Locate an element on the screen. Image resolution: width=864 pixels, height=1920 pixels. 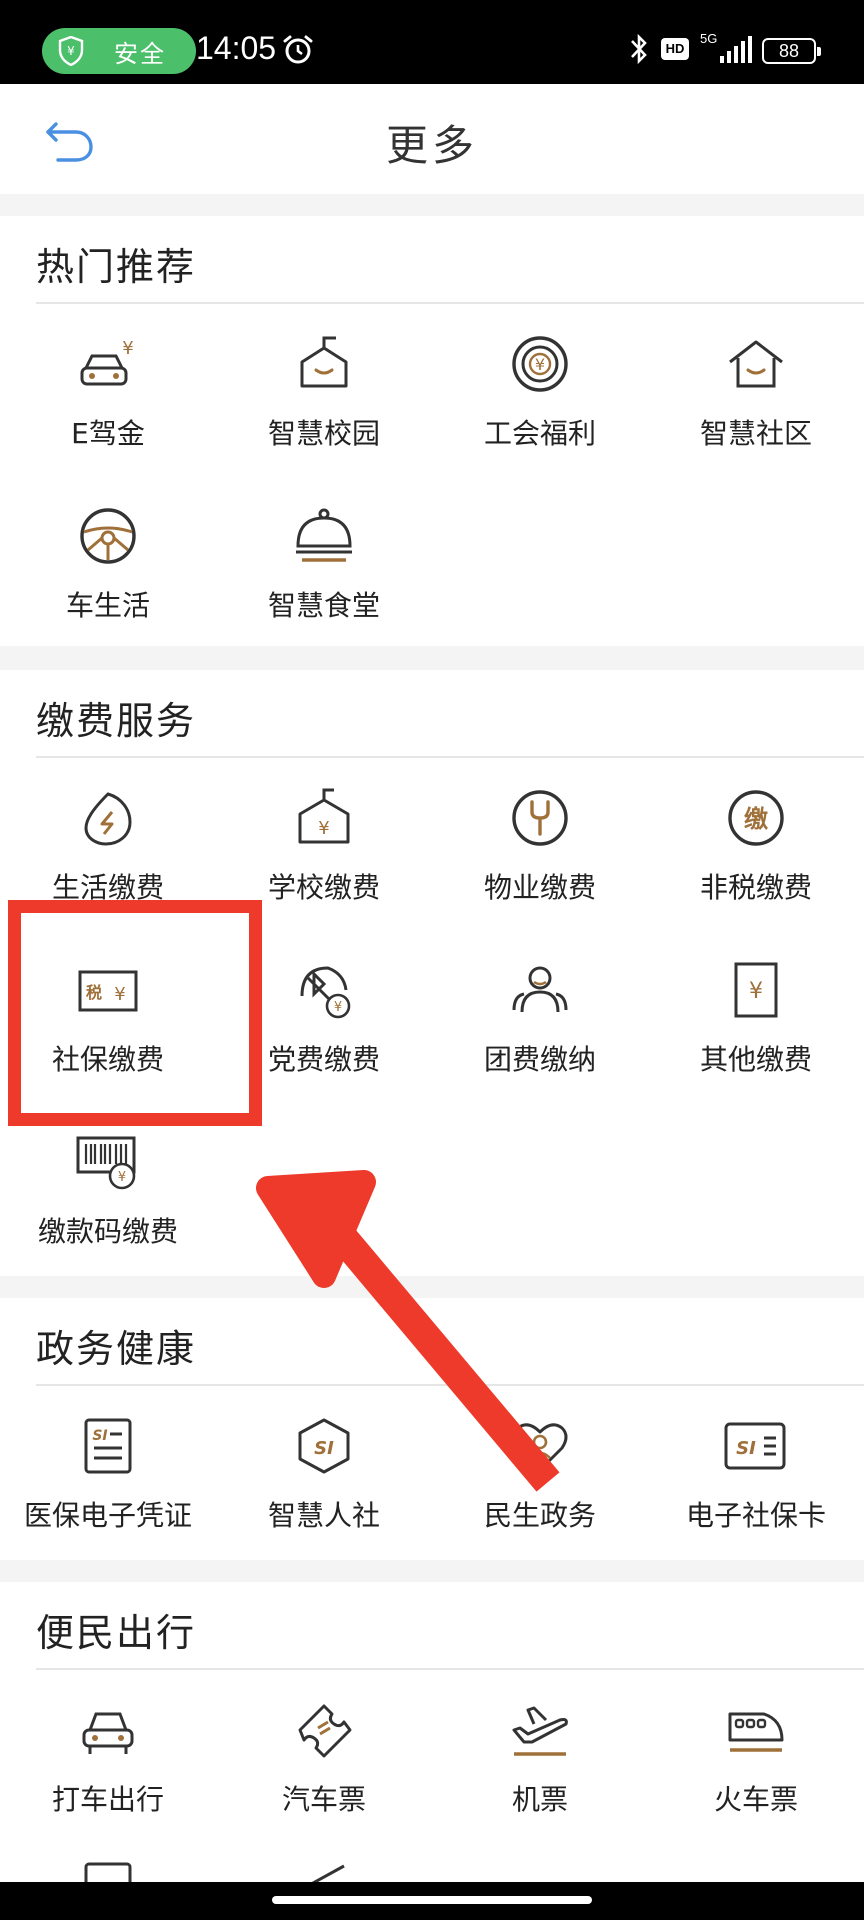
non-tax-glyph: 缴 is located at coordinates (756, 819).